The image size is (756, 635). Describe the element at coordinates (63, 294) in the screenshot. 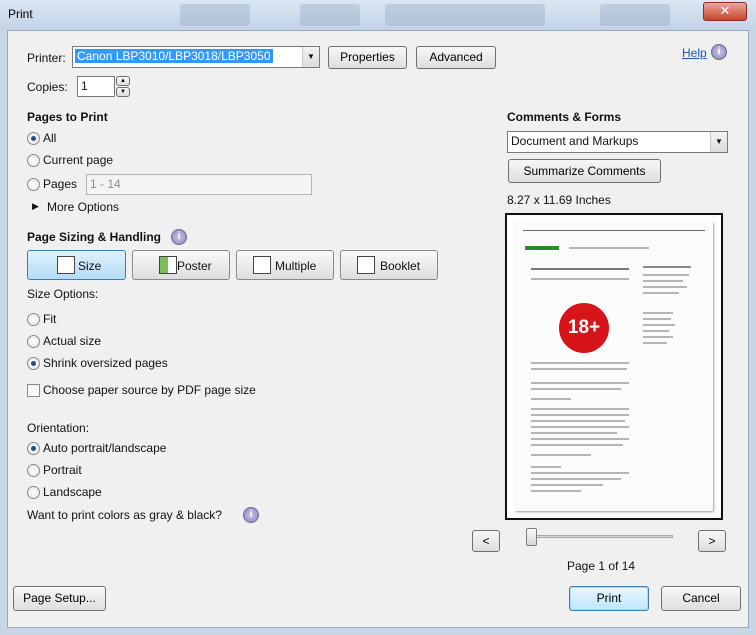

I see `size-options-label: Size Options:` at that location.